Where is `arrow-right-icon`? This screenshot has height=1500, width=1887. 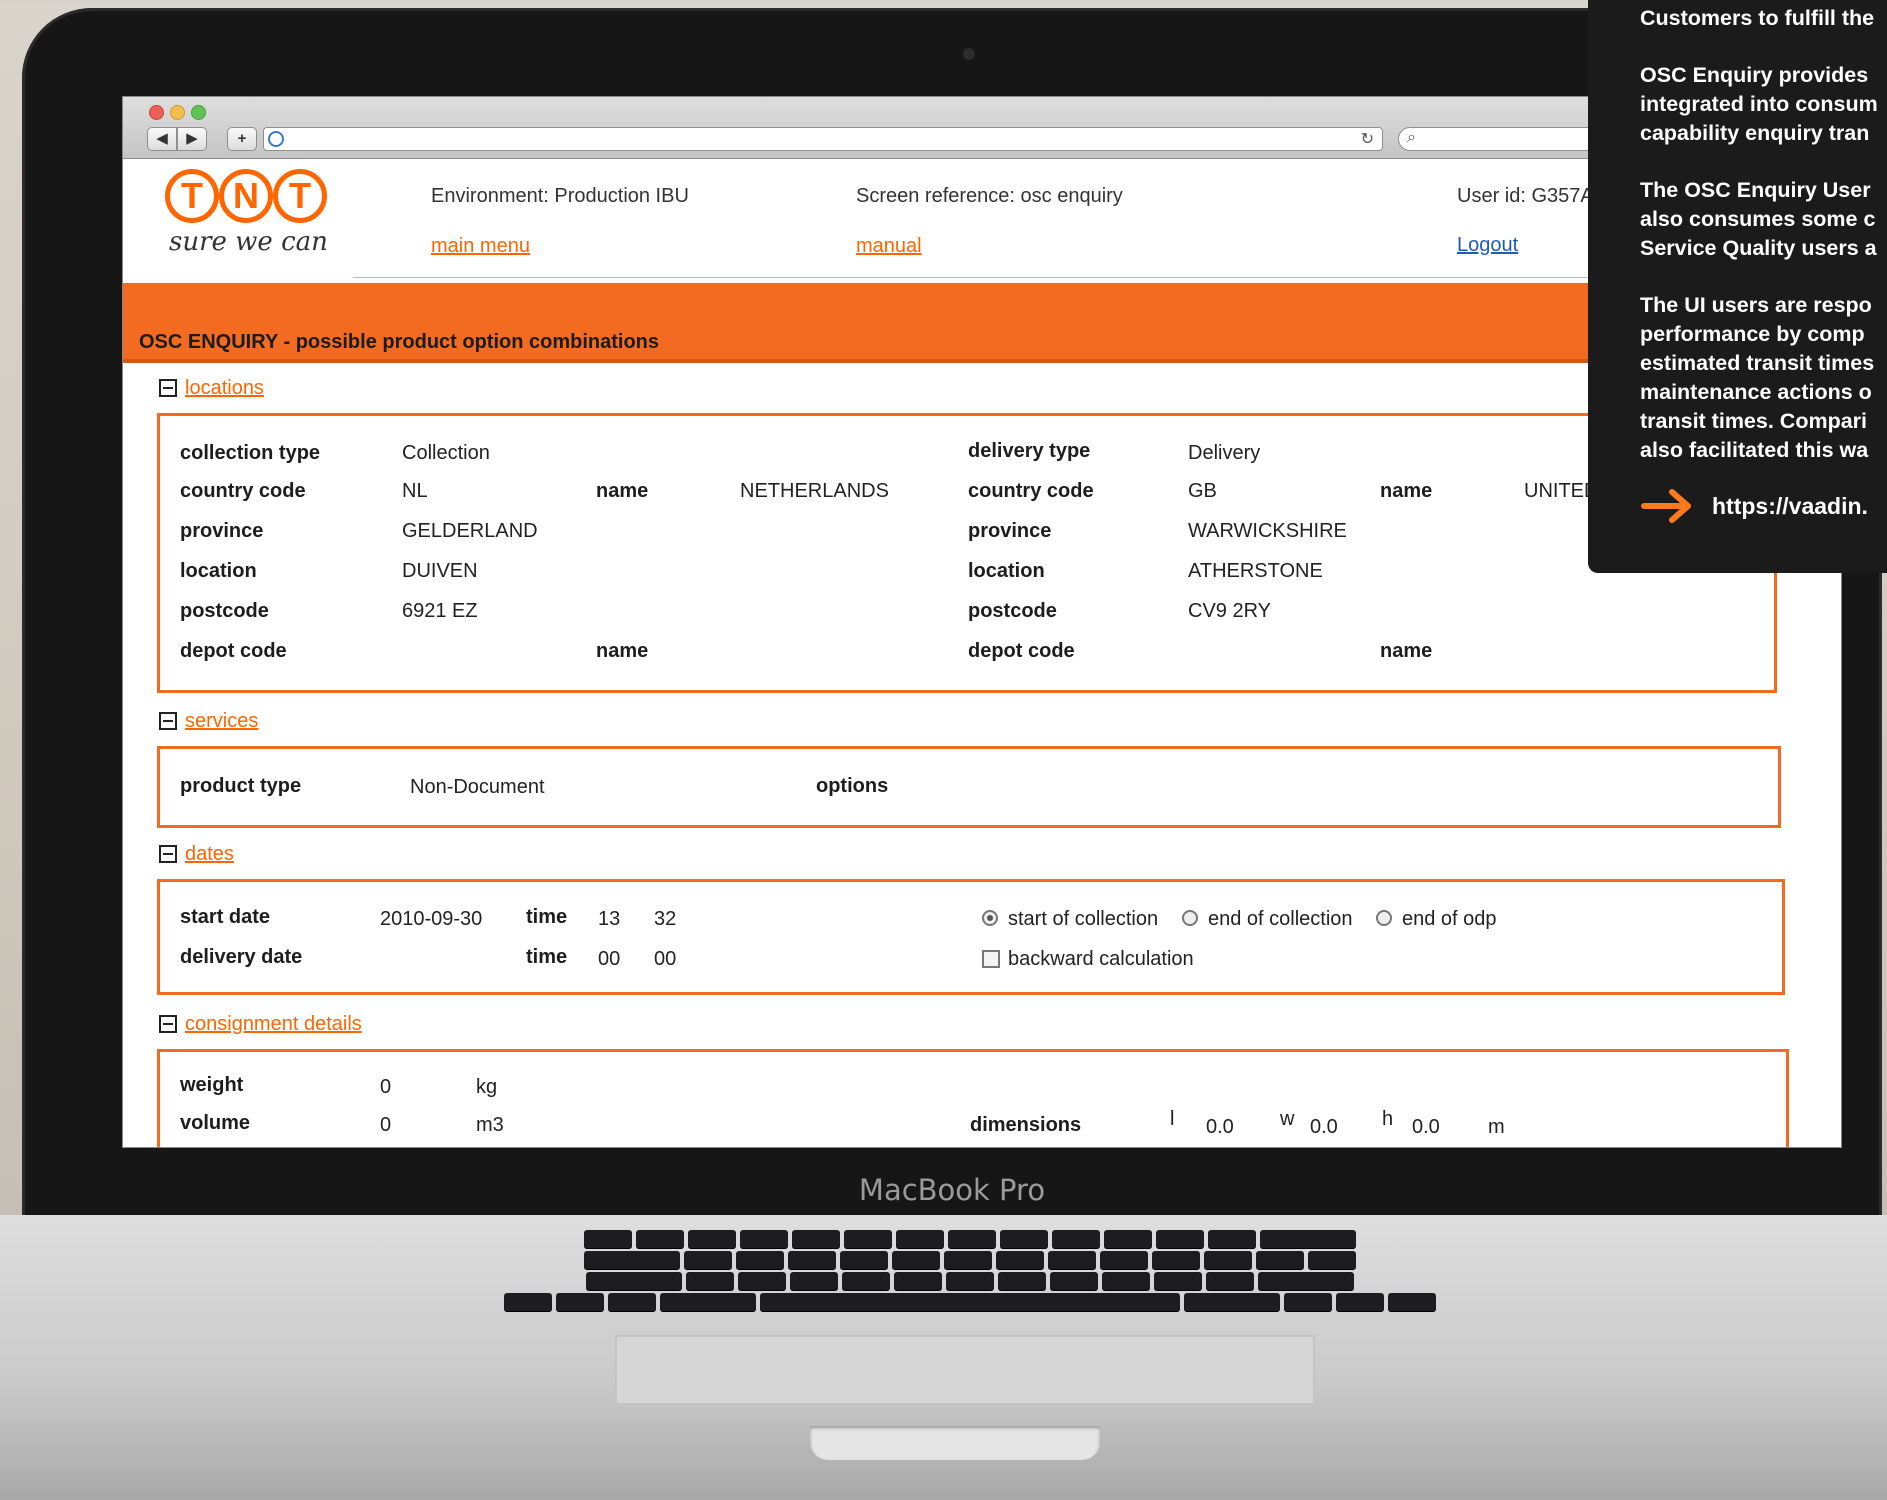 arrow-right-icon is located at coordinates (1666, 506).